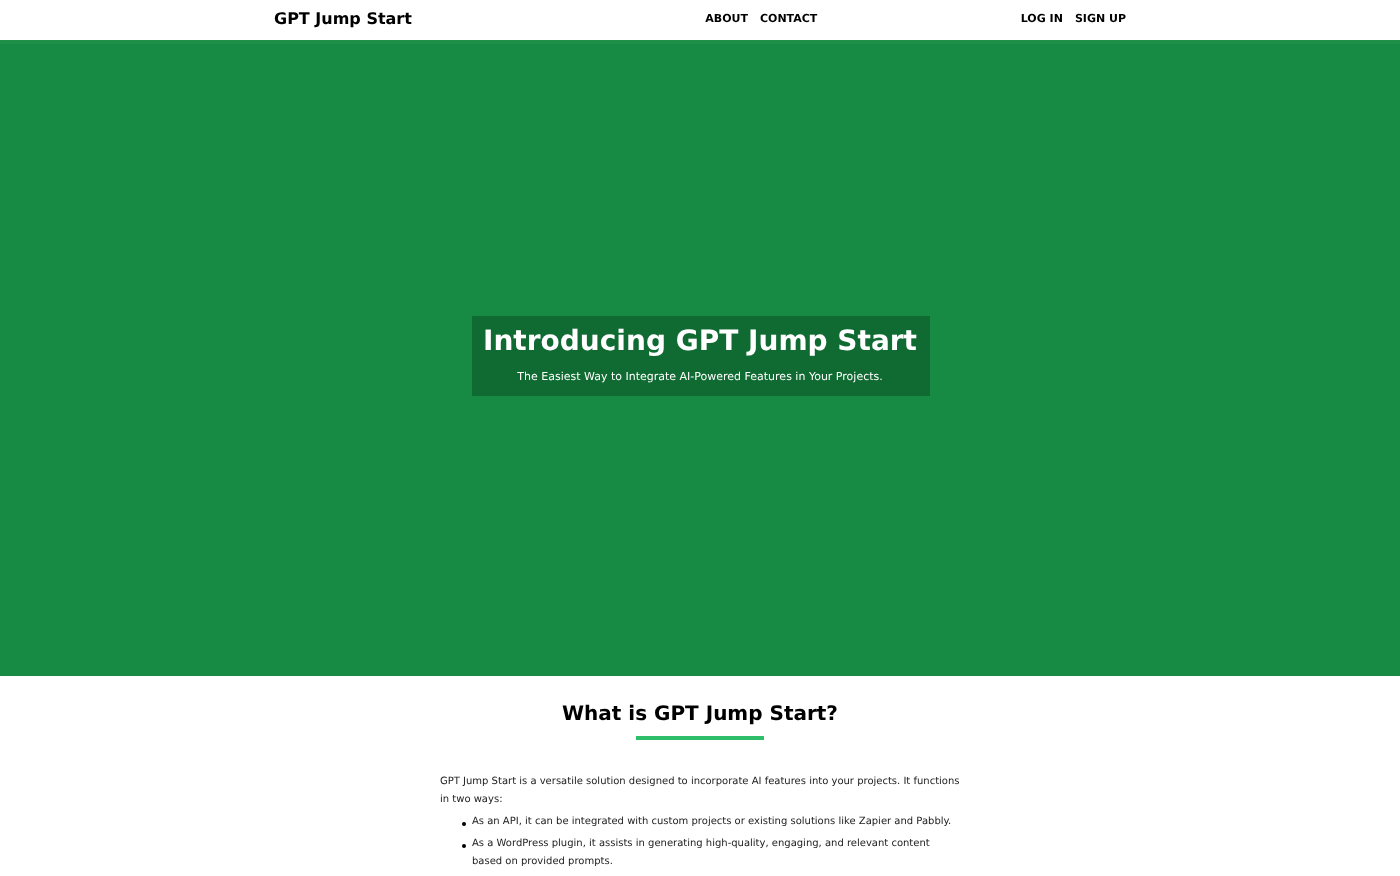 The height and width of the screenshot is (876, 1400). What do you see at coordinates (700, 344) in the screenshot?
I see `hero-title: Introducing GPT Jump Start` at bounding box center [700, 344].